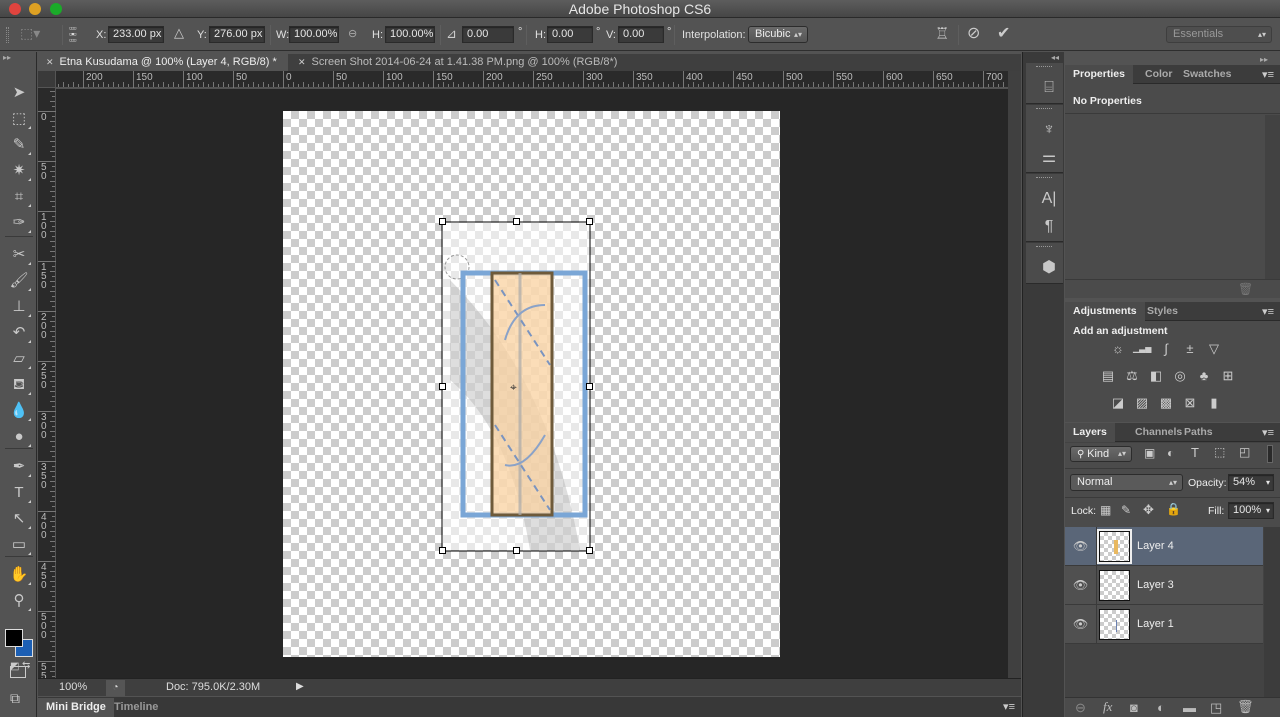  I want to click on pen-tool: ✒, so click(19, 467).